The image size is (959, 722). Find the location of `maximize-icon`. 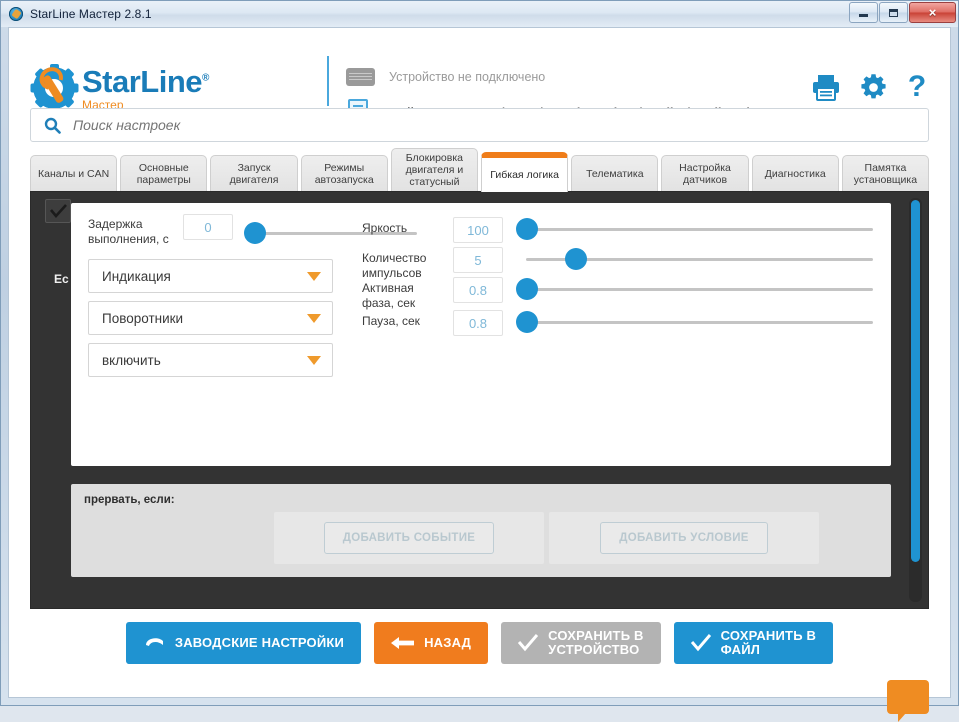

maximize-icon is located at coordinates (893, 13).